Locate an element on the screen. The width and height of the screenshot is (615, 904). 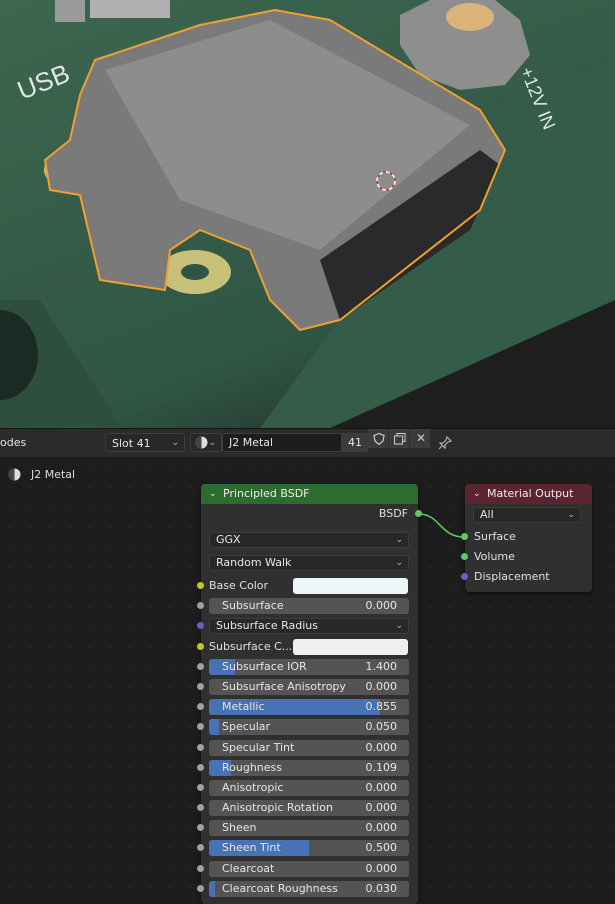
field-row: Anisotropic 0.000 is located at coordinates (307, 788).